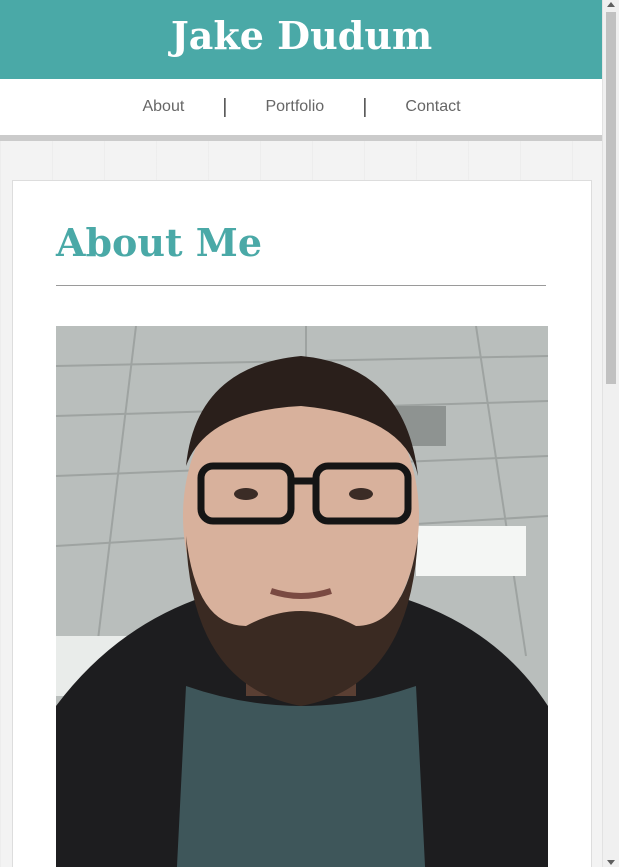 The image size is (619, 867). I want to click on main-nav: About | Portfolio | Contact, so click(301, 110).